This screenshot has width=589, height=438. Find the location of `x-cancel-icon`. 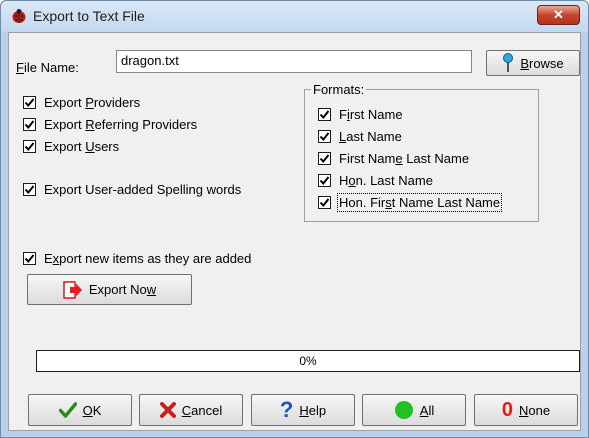

x-cancel-icon is located at coordinates (167, 410).